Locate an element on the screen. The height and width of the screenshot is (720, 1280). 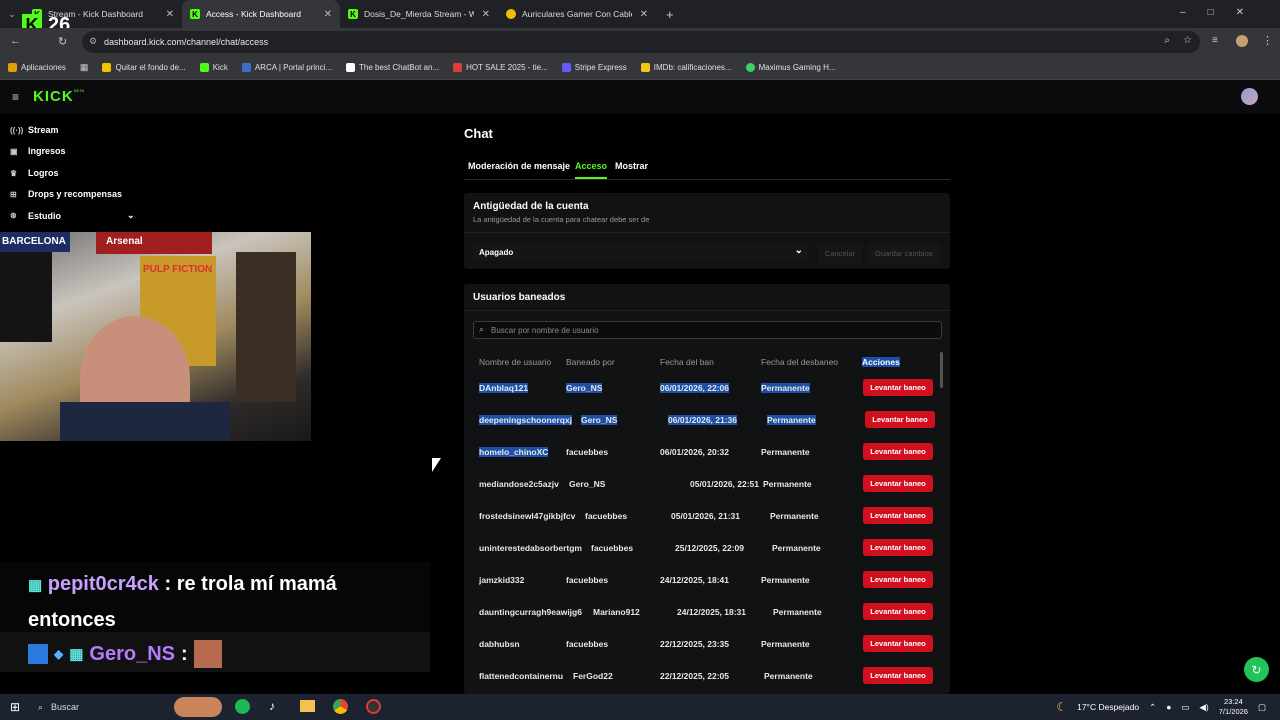
sidebar-item-stream: ((·)) Stream is located at coordinates (34, 130).